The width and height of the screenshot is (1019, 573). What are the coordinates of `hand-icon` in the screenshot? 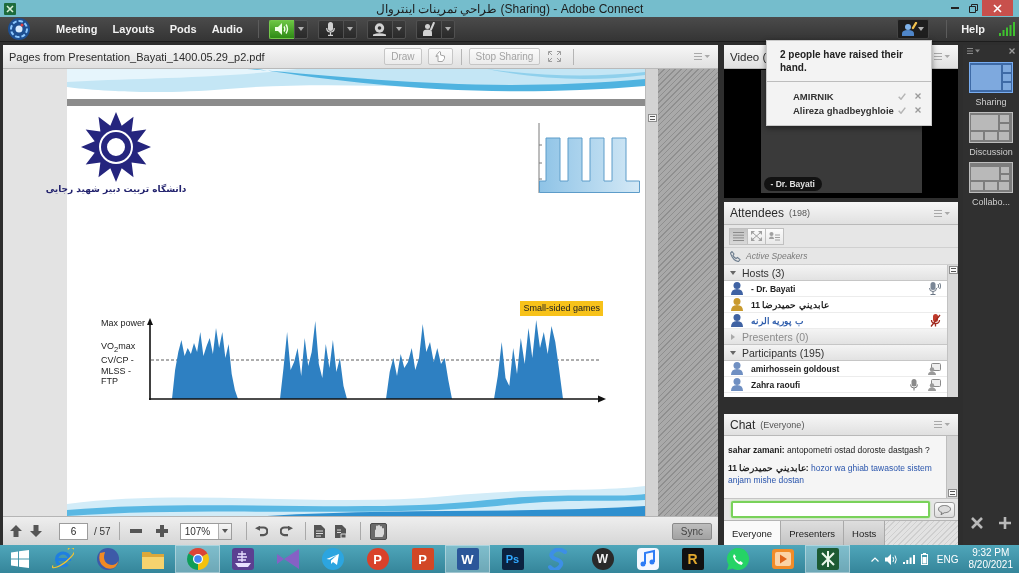 It's located at (378, 531).